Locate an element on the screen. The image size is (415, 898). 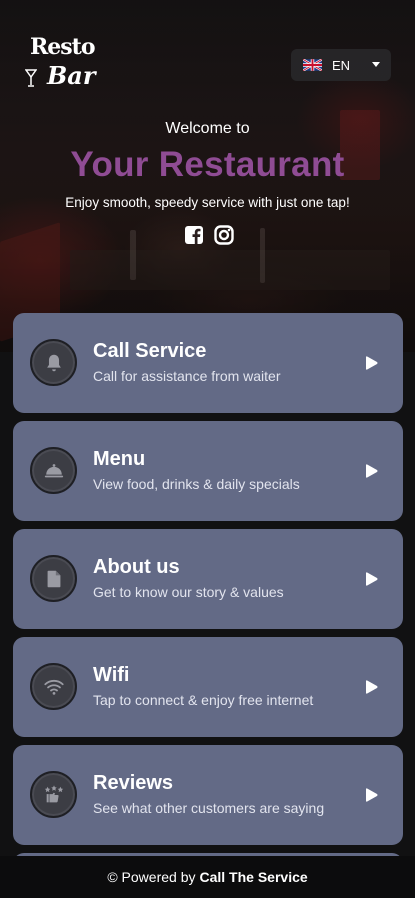
about-us-card: About us Get to know our story & values is located at coordinates (208, 579).